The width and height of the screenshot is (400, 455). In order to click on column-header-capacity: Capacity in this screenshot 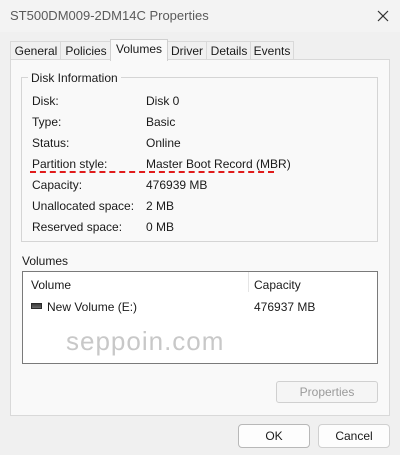, I will do `click(277, 285)`.